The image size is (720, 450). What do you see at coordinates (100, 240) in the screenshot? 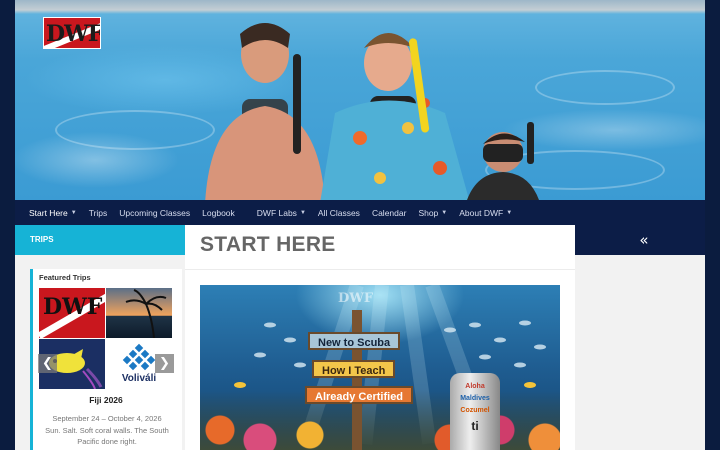
I see `sidebar-section-title: TRIPS` at bounding box center [100, 240].